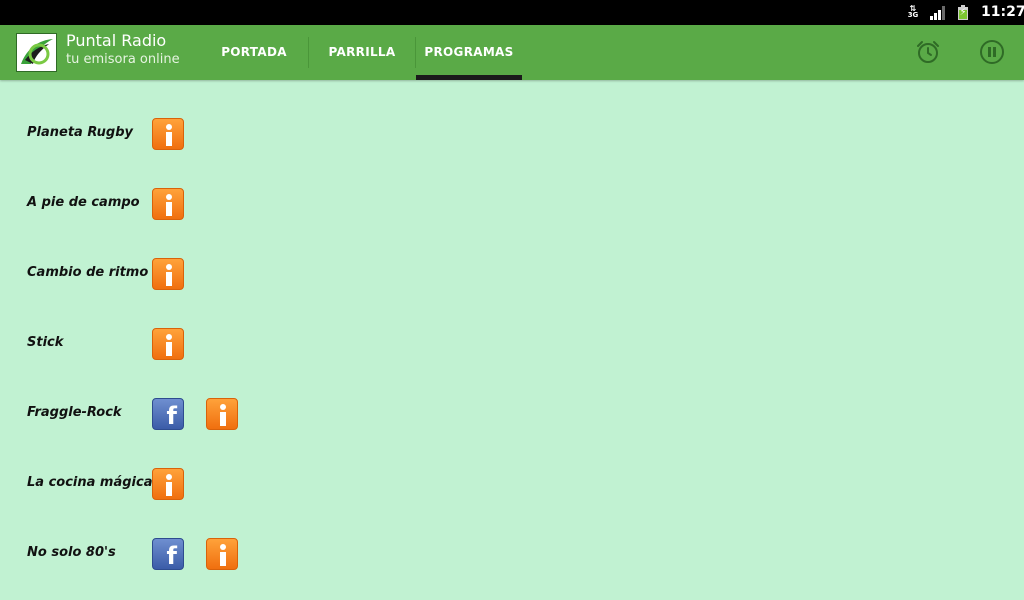 This screenshot has height=600, width=1024. I want to click on app-title: Puntal Radio, so click(116, 40).